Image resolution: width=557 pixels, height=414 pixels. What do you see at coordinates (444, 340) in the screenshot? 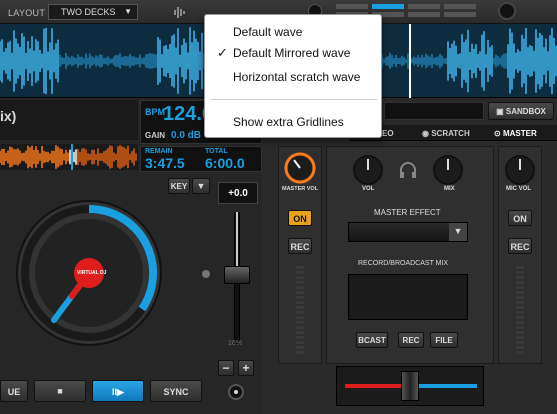
I see `file-button: FILE` at bounding box center [444, 340].